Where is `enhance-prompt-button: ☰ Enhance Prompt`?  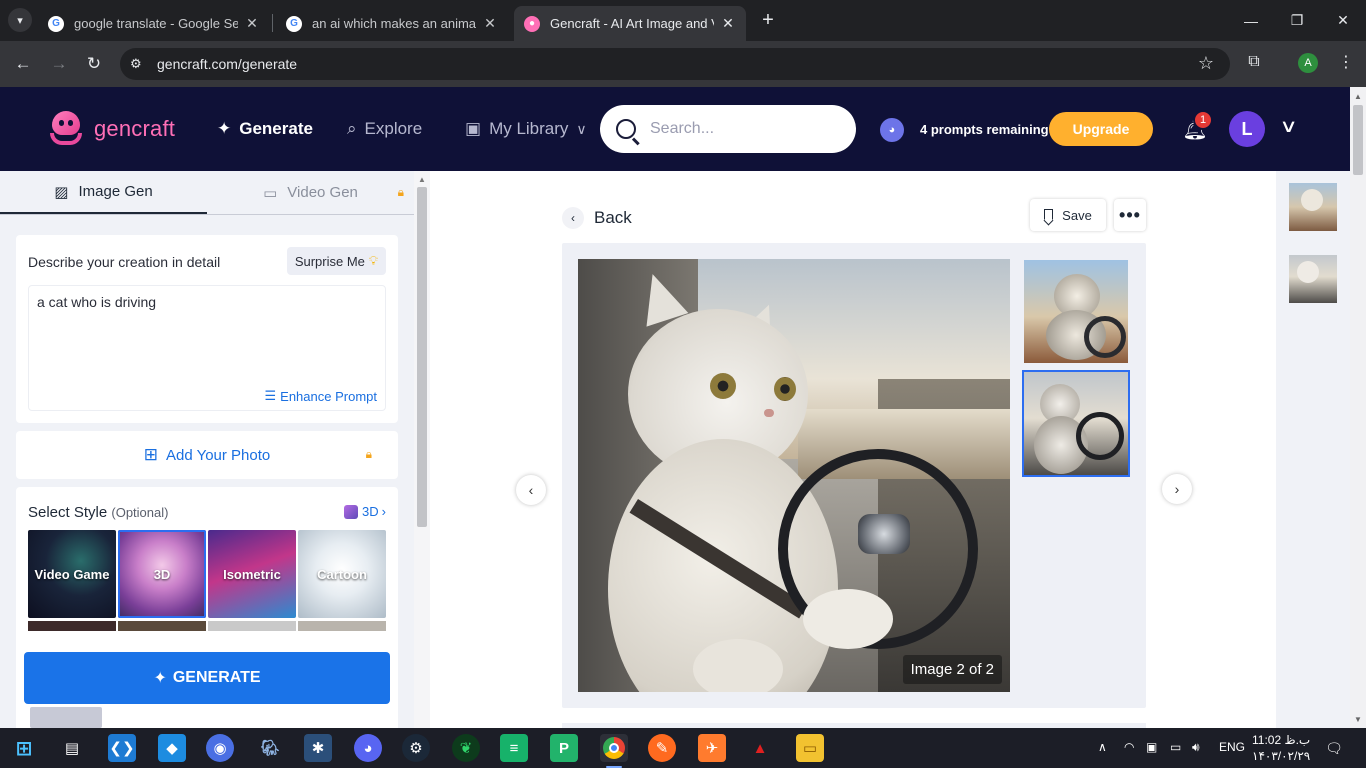
enhance-prompt-button: ☰ Enhance Prompt is located at coordinates (321, 396).